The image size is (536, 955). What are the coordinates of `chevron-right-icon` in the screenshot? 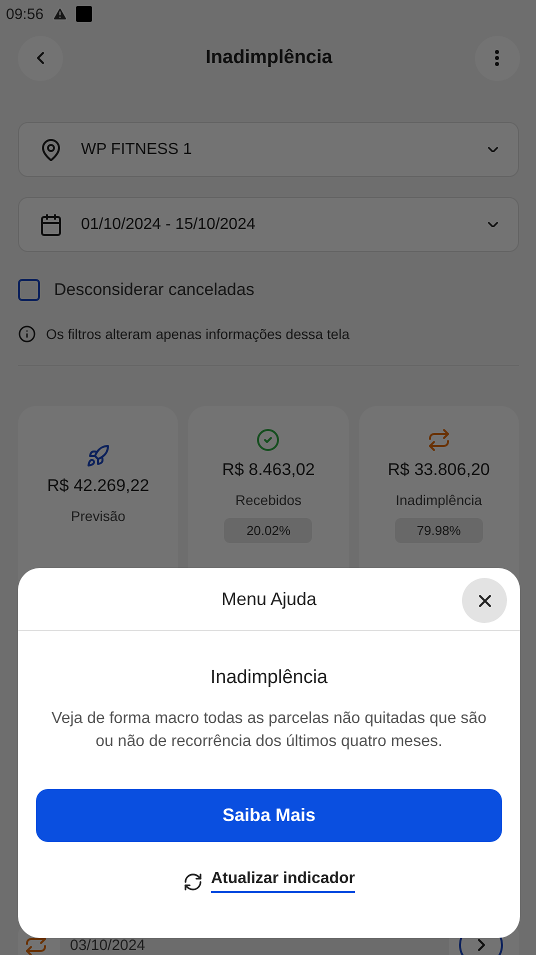 It's located at (481, 945).